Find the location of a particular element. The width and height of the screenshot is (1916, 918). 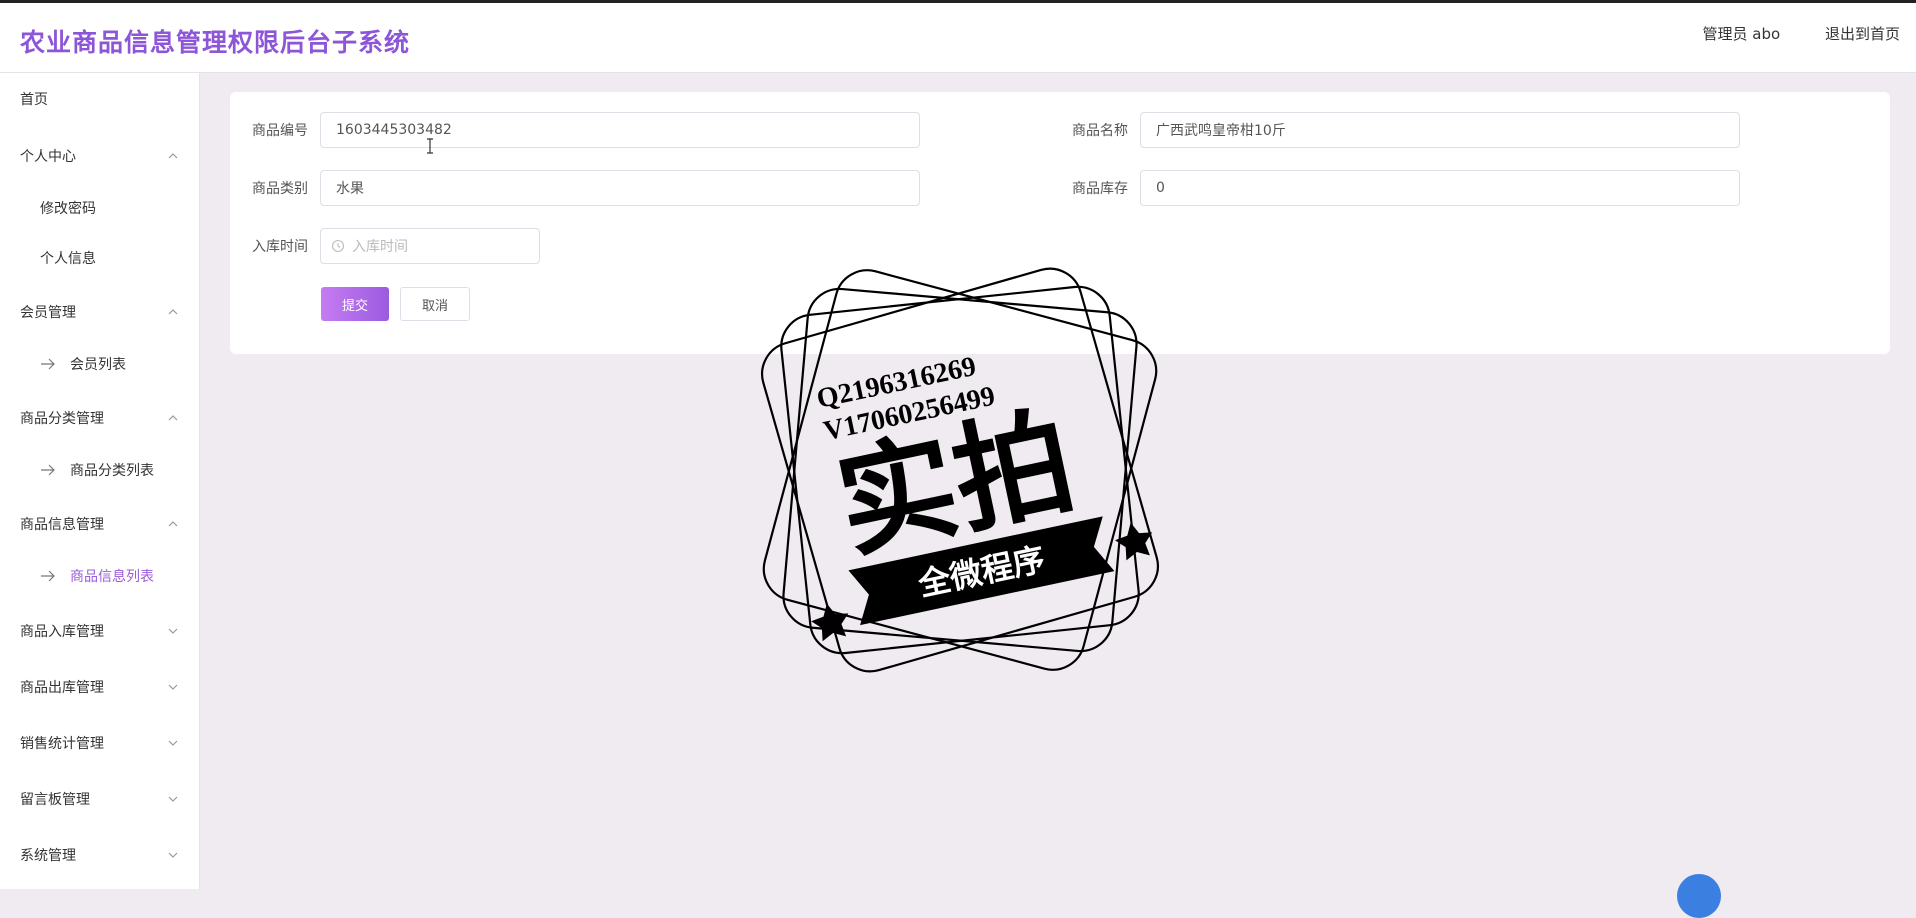

sidebar-item-personal-center: 个人中心 is located at coordinates (100, 156).